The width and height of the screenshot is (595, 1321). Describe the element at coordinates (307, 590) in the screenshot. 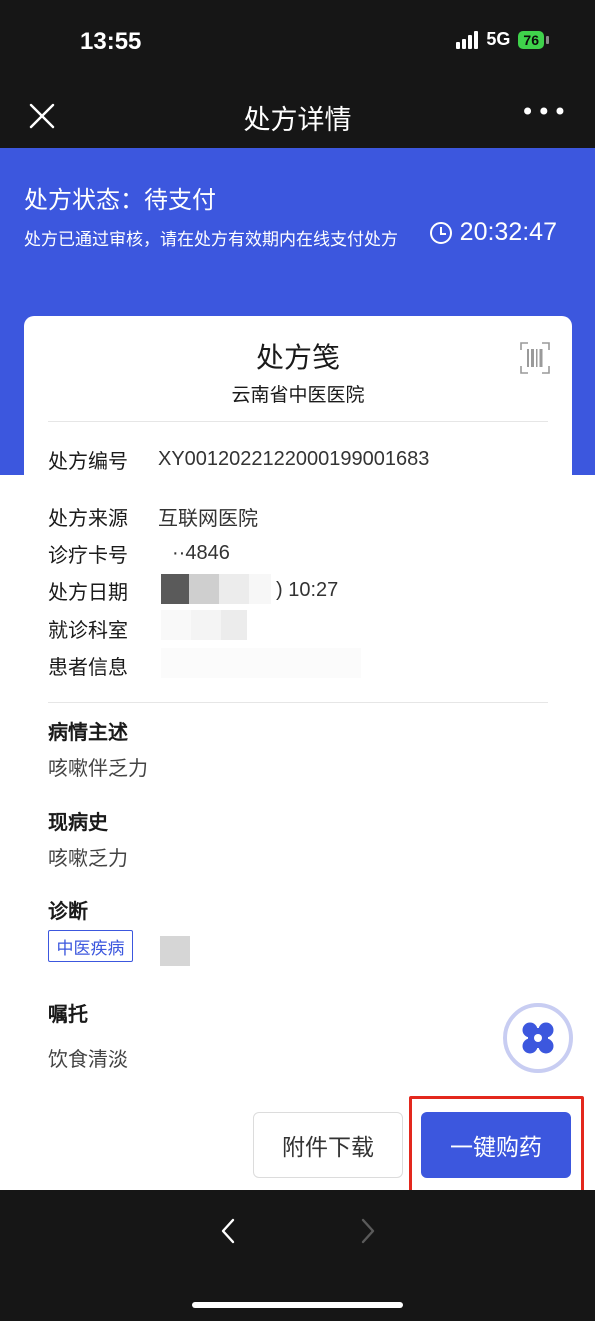

I see `date-value: ) 10:27` at that location.